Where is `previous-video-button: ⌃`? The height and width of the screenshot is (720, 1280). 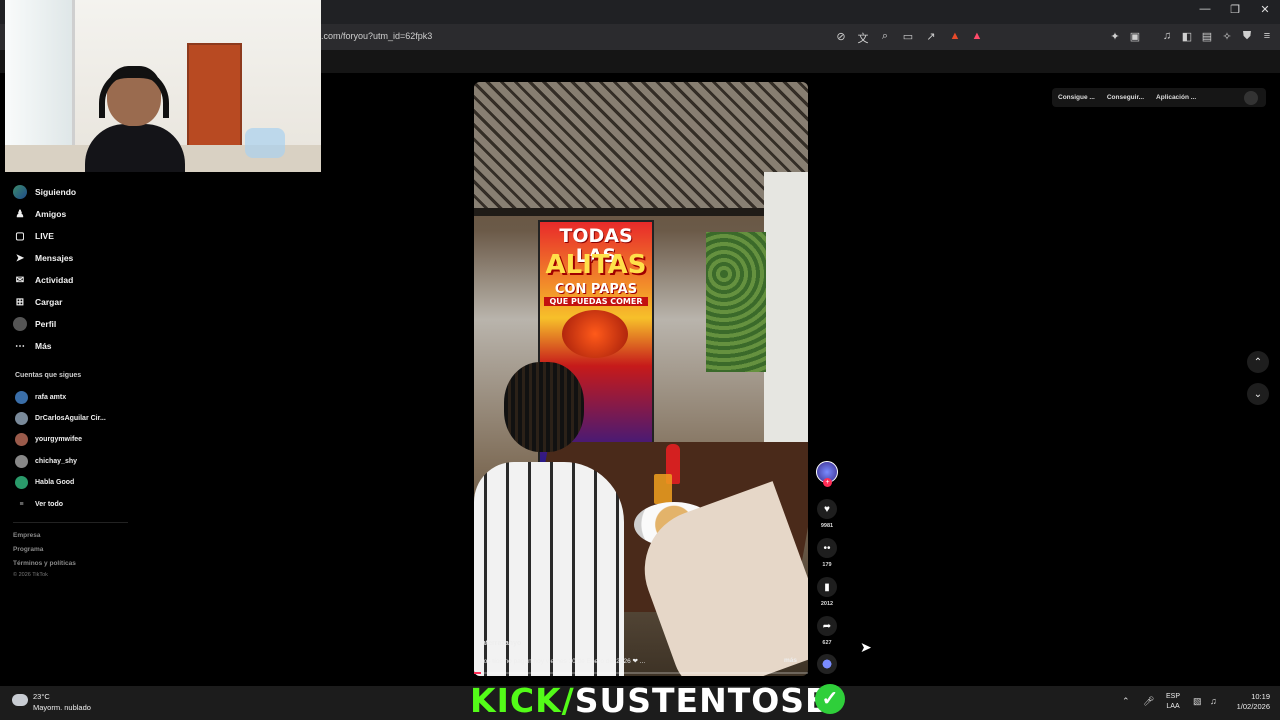 previous-video-button: ⌃ is located at coordinates (1258, 362).